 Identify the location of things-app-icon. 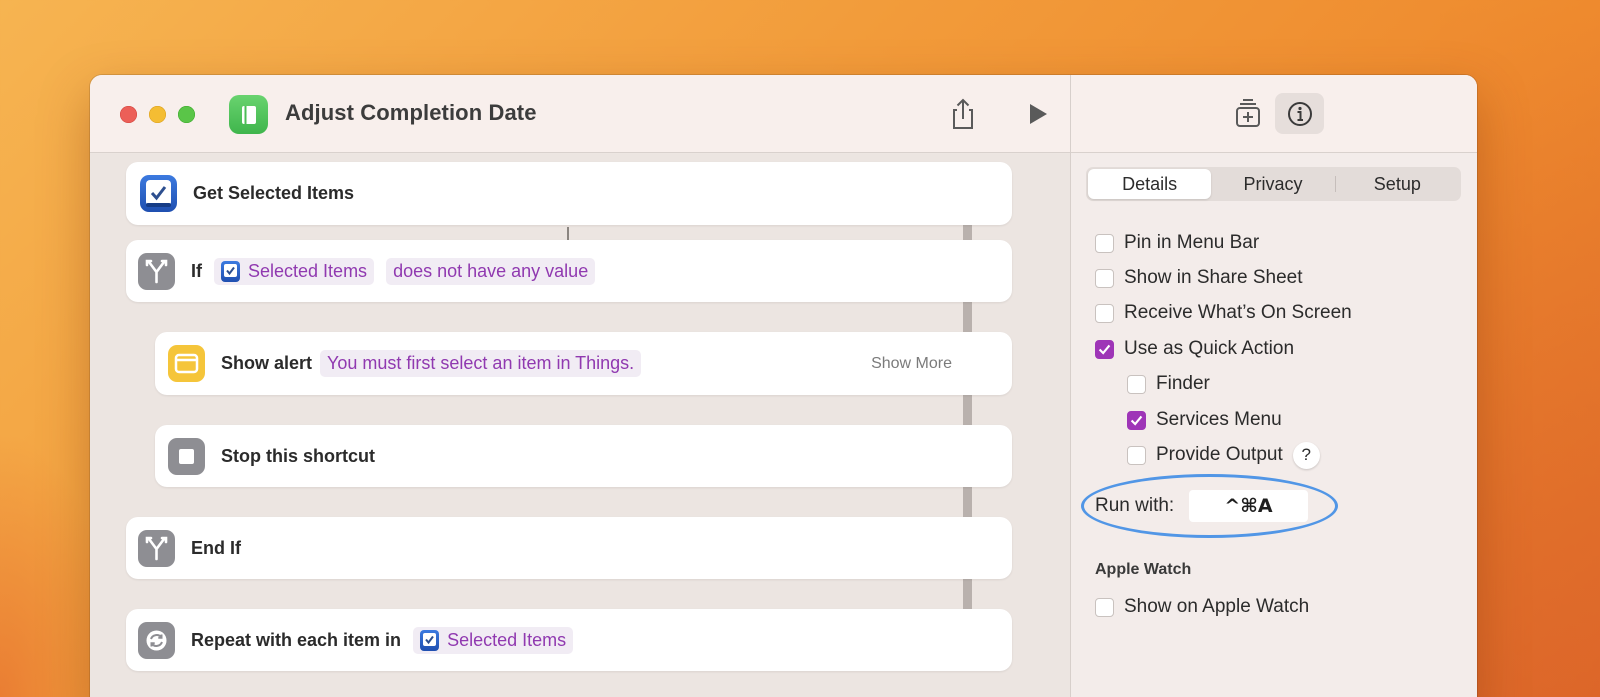
(158, 193).